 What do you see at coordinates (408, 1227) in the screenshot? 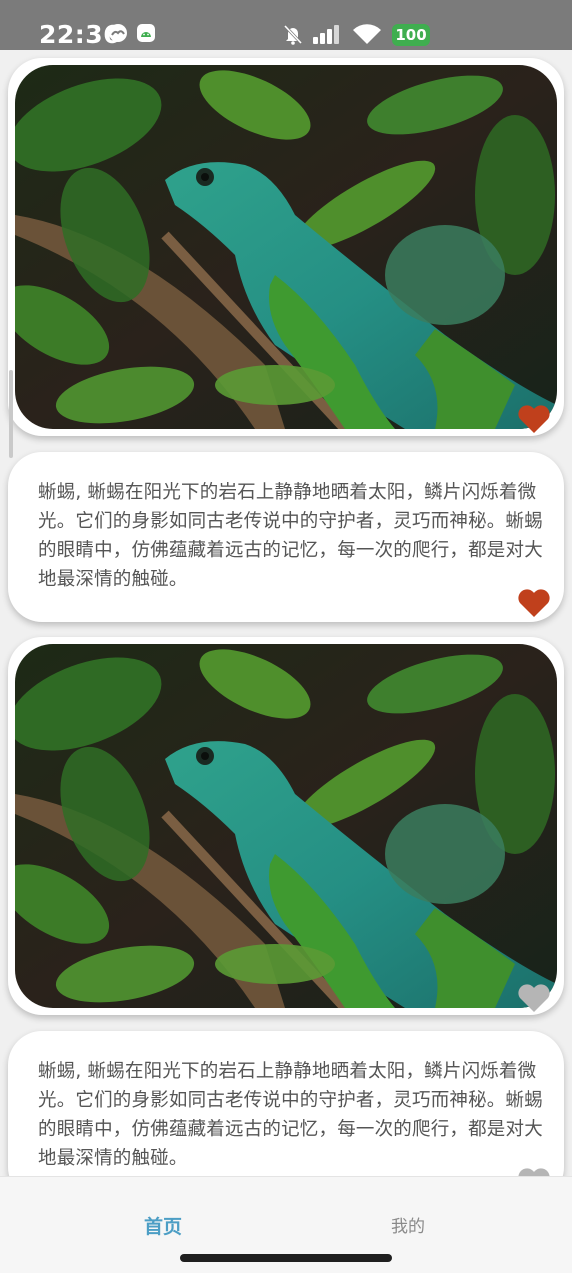
I see `tab-mine: 我的` at bounding box center [408, 1227].